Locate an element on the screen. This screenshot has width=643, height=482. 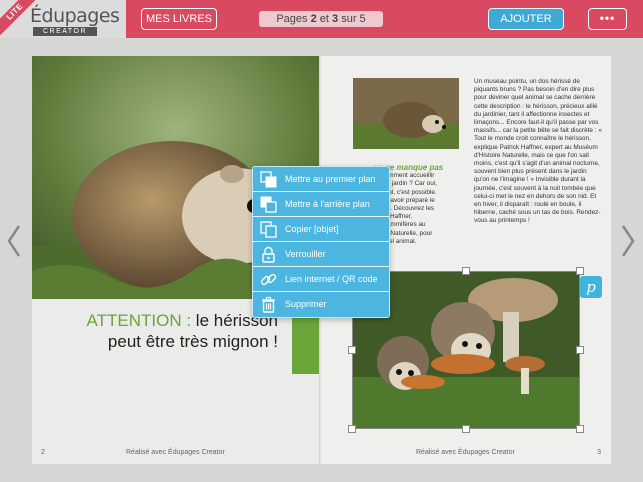
menu-item-send-to-back: Mettre à l'arrière plan is located at coordinates (321, 204).